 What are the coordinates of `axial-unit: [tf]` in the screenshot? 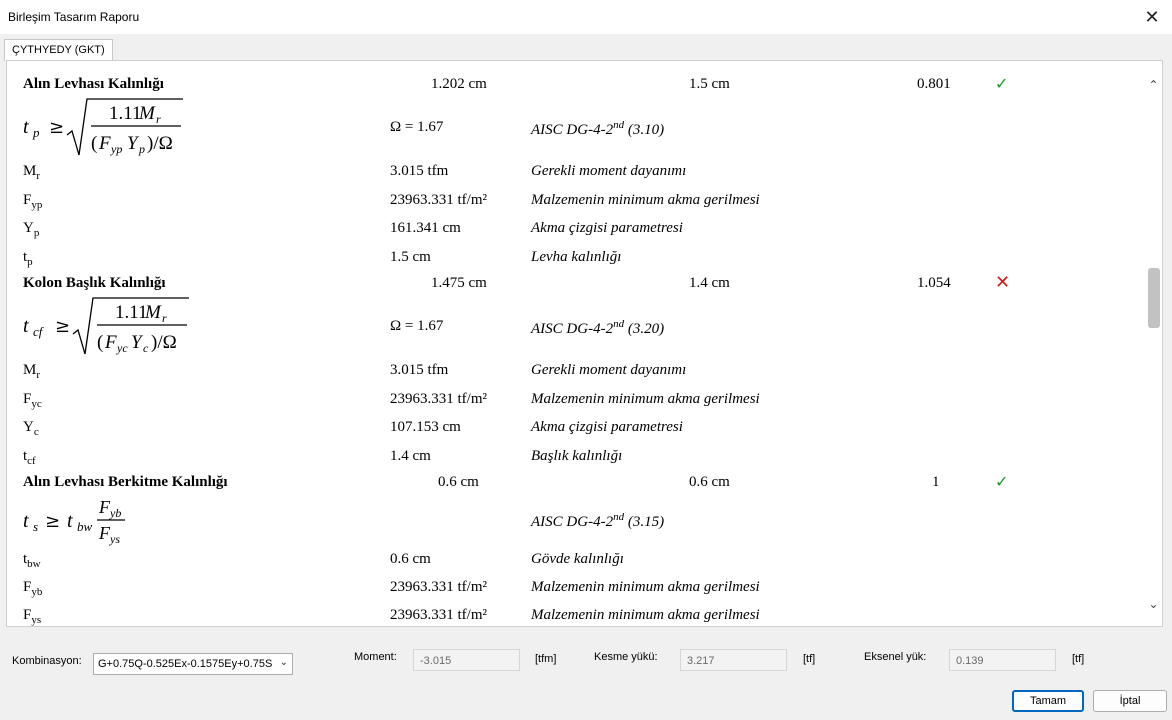 It's located at (1078, 659).